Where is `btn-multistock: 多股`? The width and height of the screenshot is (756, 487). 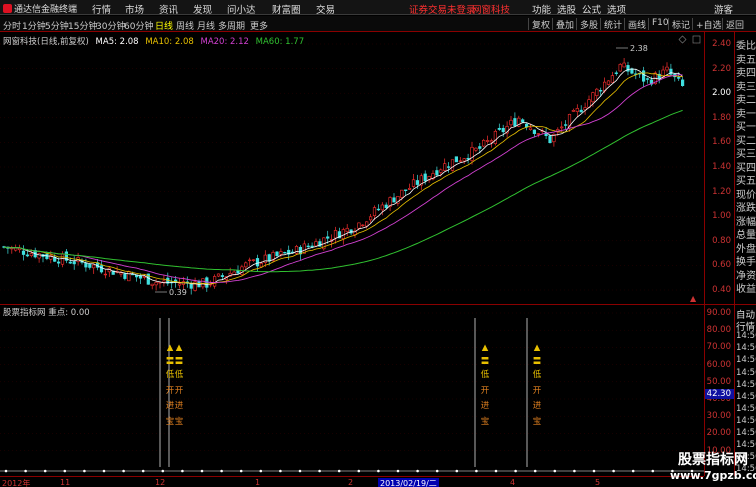
btn-multistock: 多股 is located at coordinates (587, 24).